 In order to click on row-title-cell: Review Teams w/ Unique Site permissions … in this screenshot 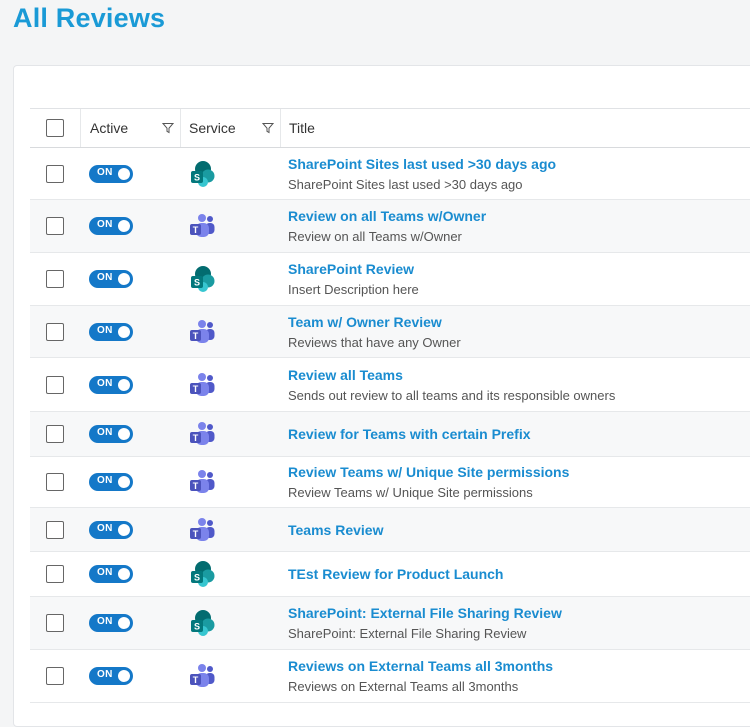, I will do `click(515, 482)`.